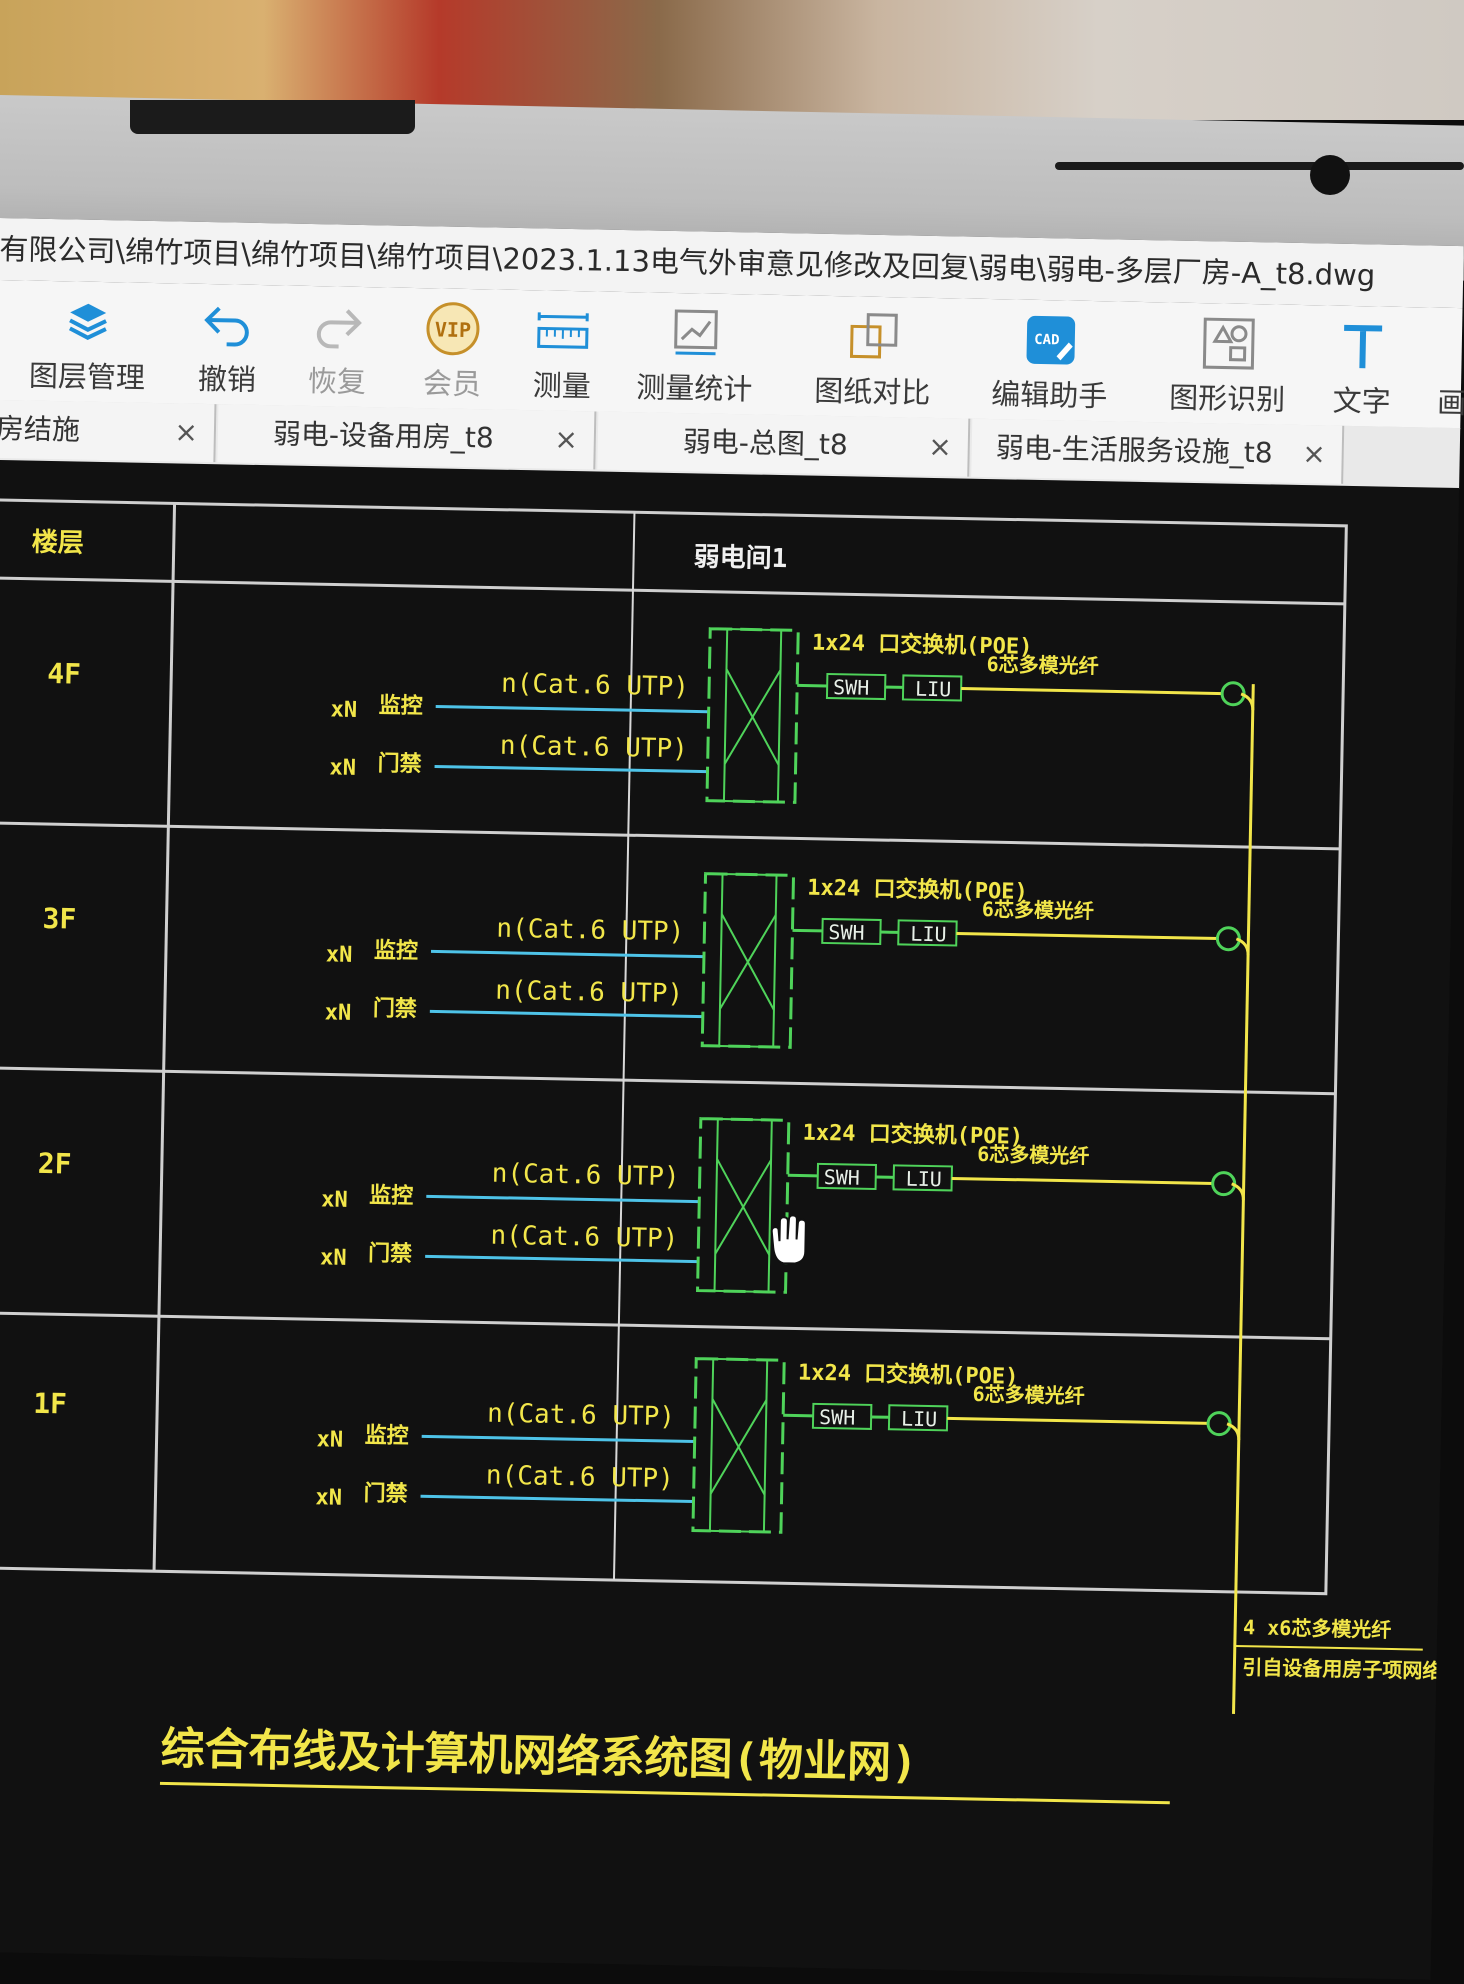 This screenshot has width=1464, height=1984. I want to click on tab-item: 房结施 ×, so click(108, 431).